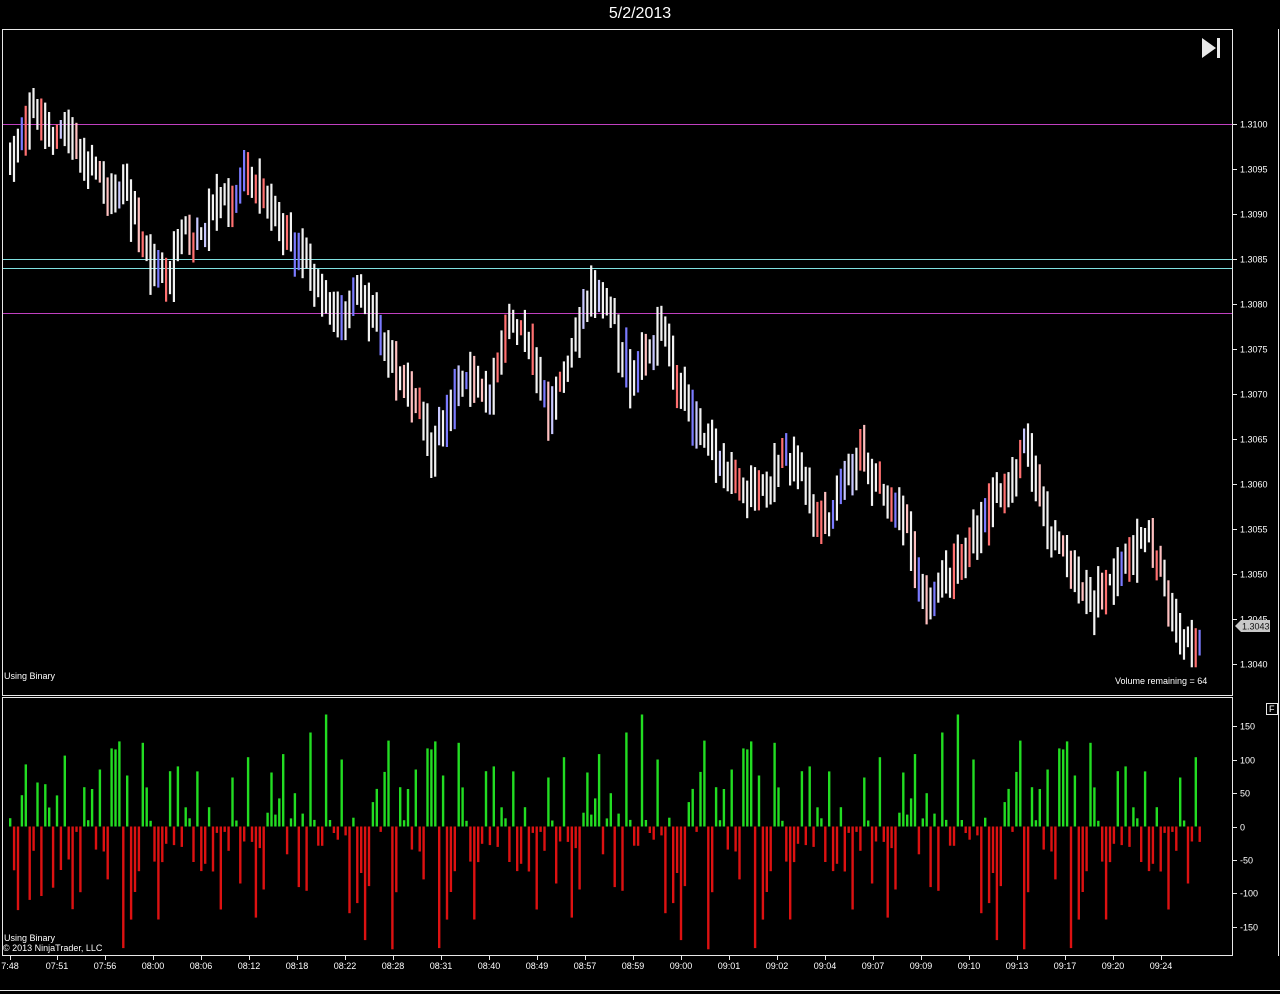 The height and width of the screenshot is (994, 1280). What do you see at coordinates (873, 966) in the screenshot?
I see `time-tick-label: 09:07` at bounding box center [873, 966].